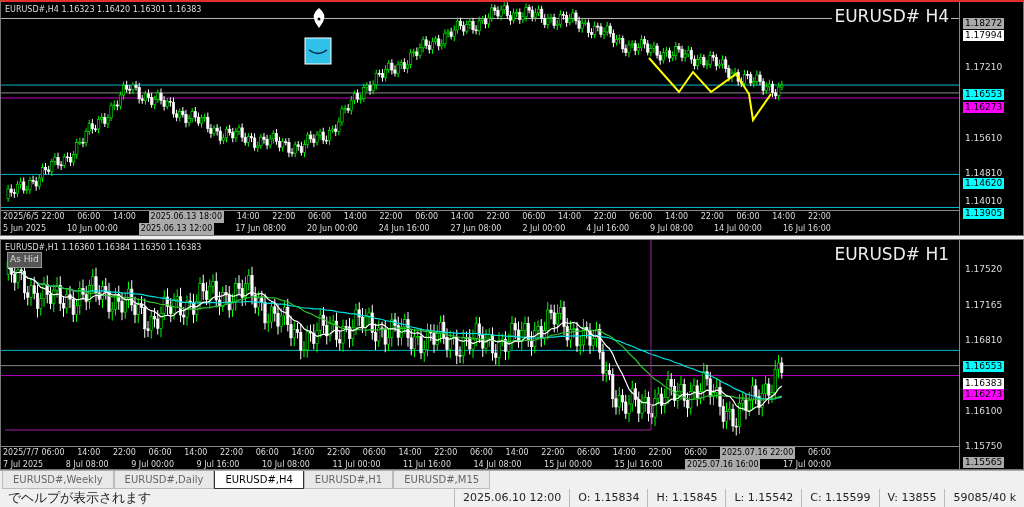 Image resolution: width=1024 pixels, height=507 pixels. What do you see at coordinates (259, 480) in the screenshot?
I see `chart-tab: EURUSD#,H4` at bounding box center [259, 480].